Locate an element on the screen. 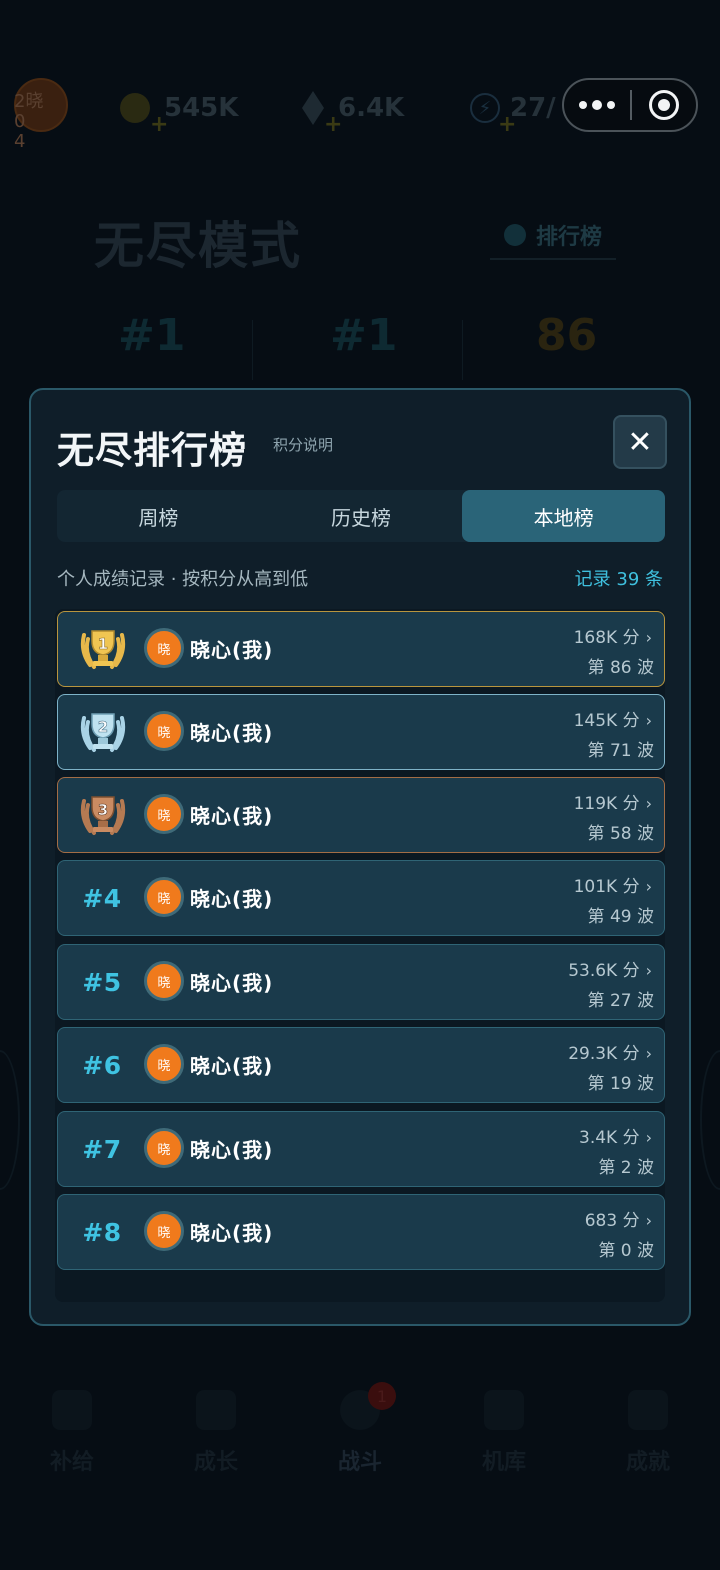 The height and width of the screenshot is (1570, 720). energy-resource: ⚡ + 27/ is located at coordinates (513, 111).